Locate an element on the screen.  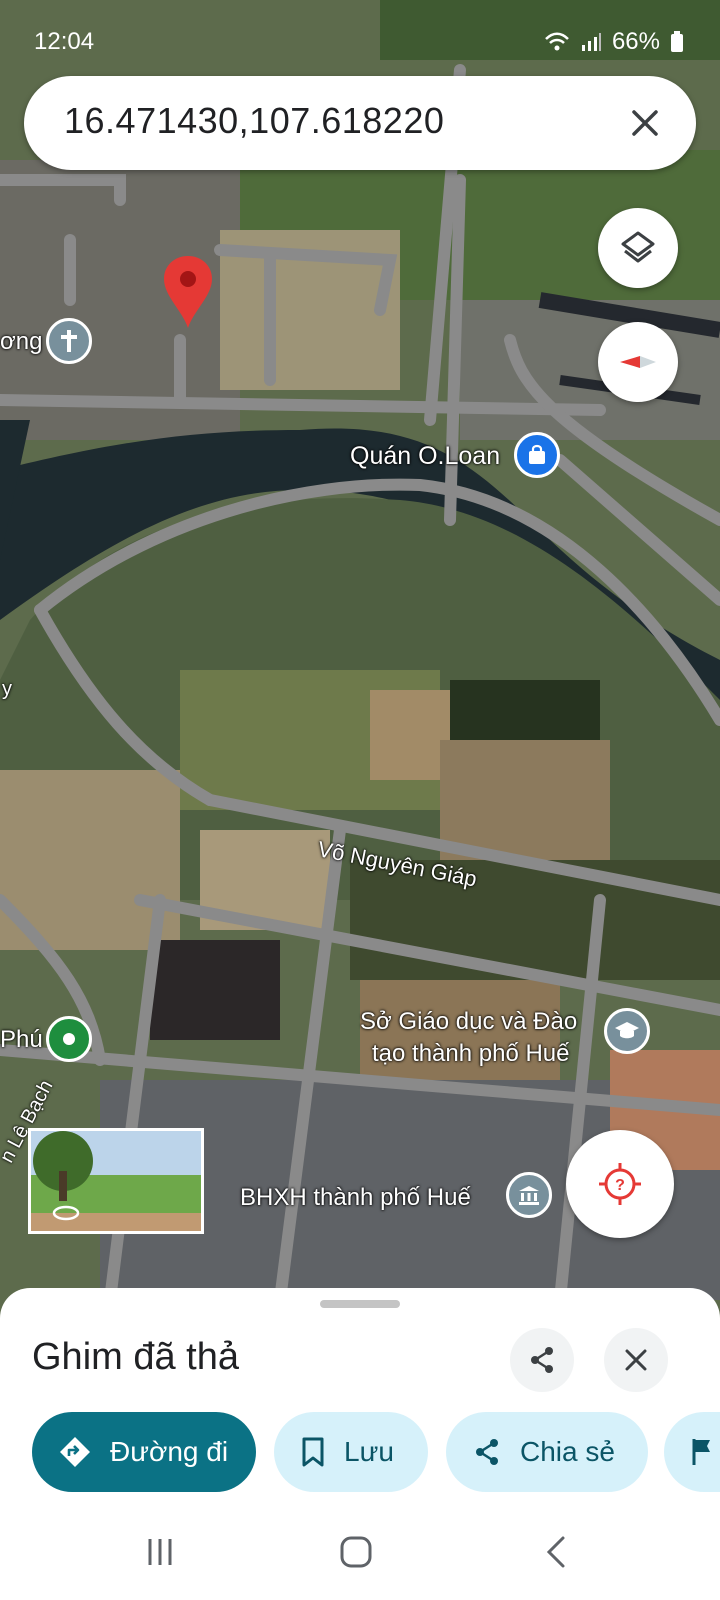
share-button is located at coordinates (542, 1360).